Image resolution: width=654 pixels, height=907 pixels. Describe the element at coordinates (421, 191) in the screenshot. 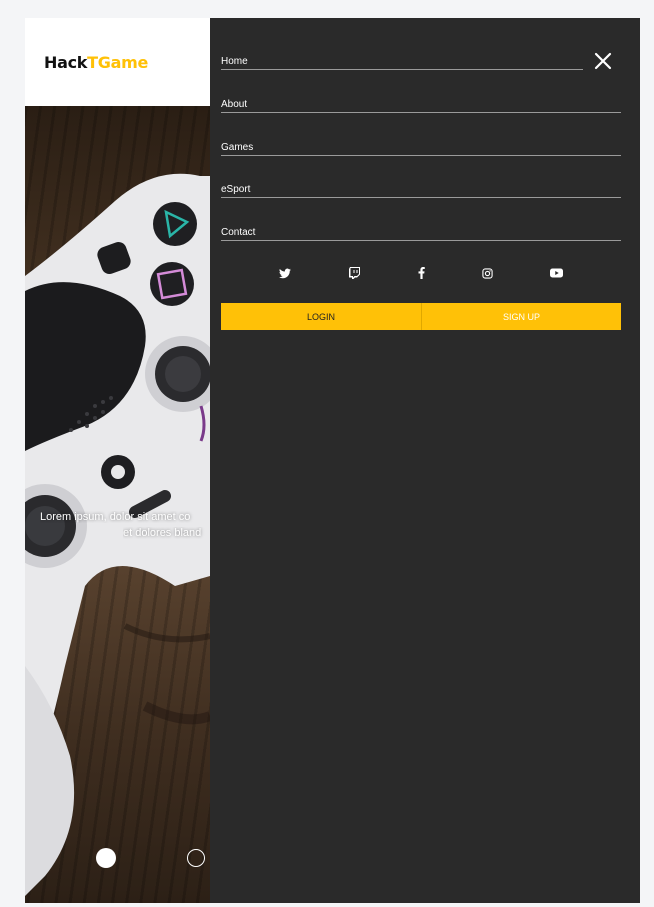

I see `nav-item-esport: eSport` at that location.